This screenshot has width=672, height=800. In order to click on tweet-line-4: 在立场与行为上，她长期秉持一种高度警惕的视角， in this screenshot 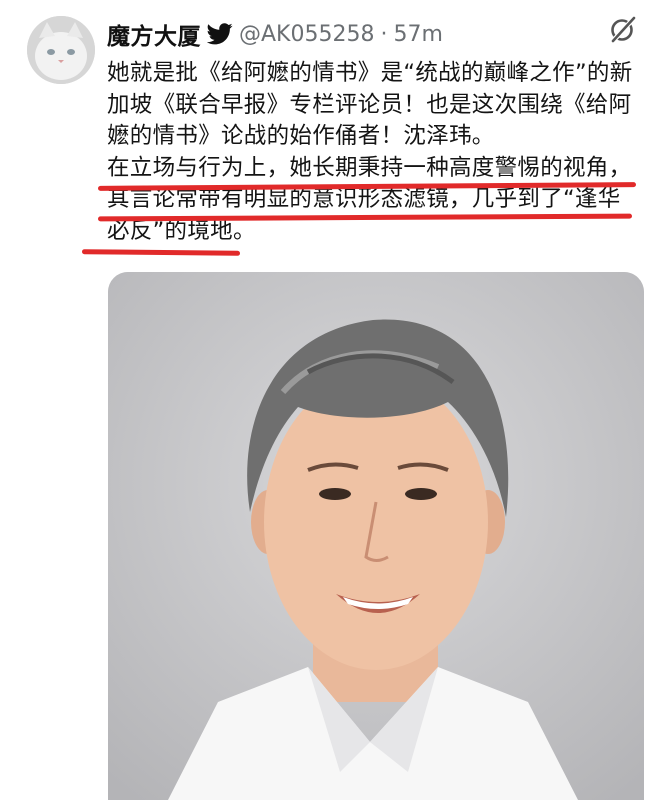, I will do `click(369, 167)`.